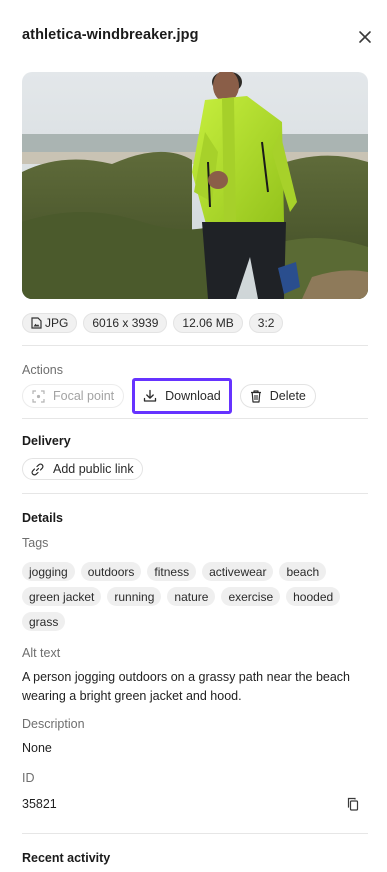 Image resolution: width=387 pixels, height=872 pixels. What do you see at coordinates (303, 571) in the screenshot?
I see `tag-chip: beach` at bounding box center [303, 571].